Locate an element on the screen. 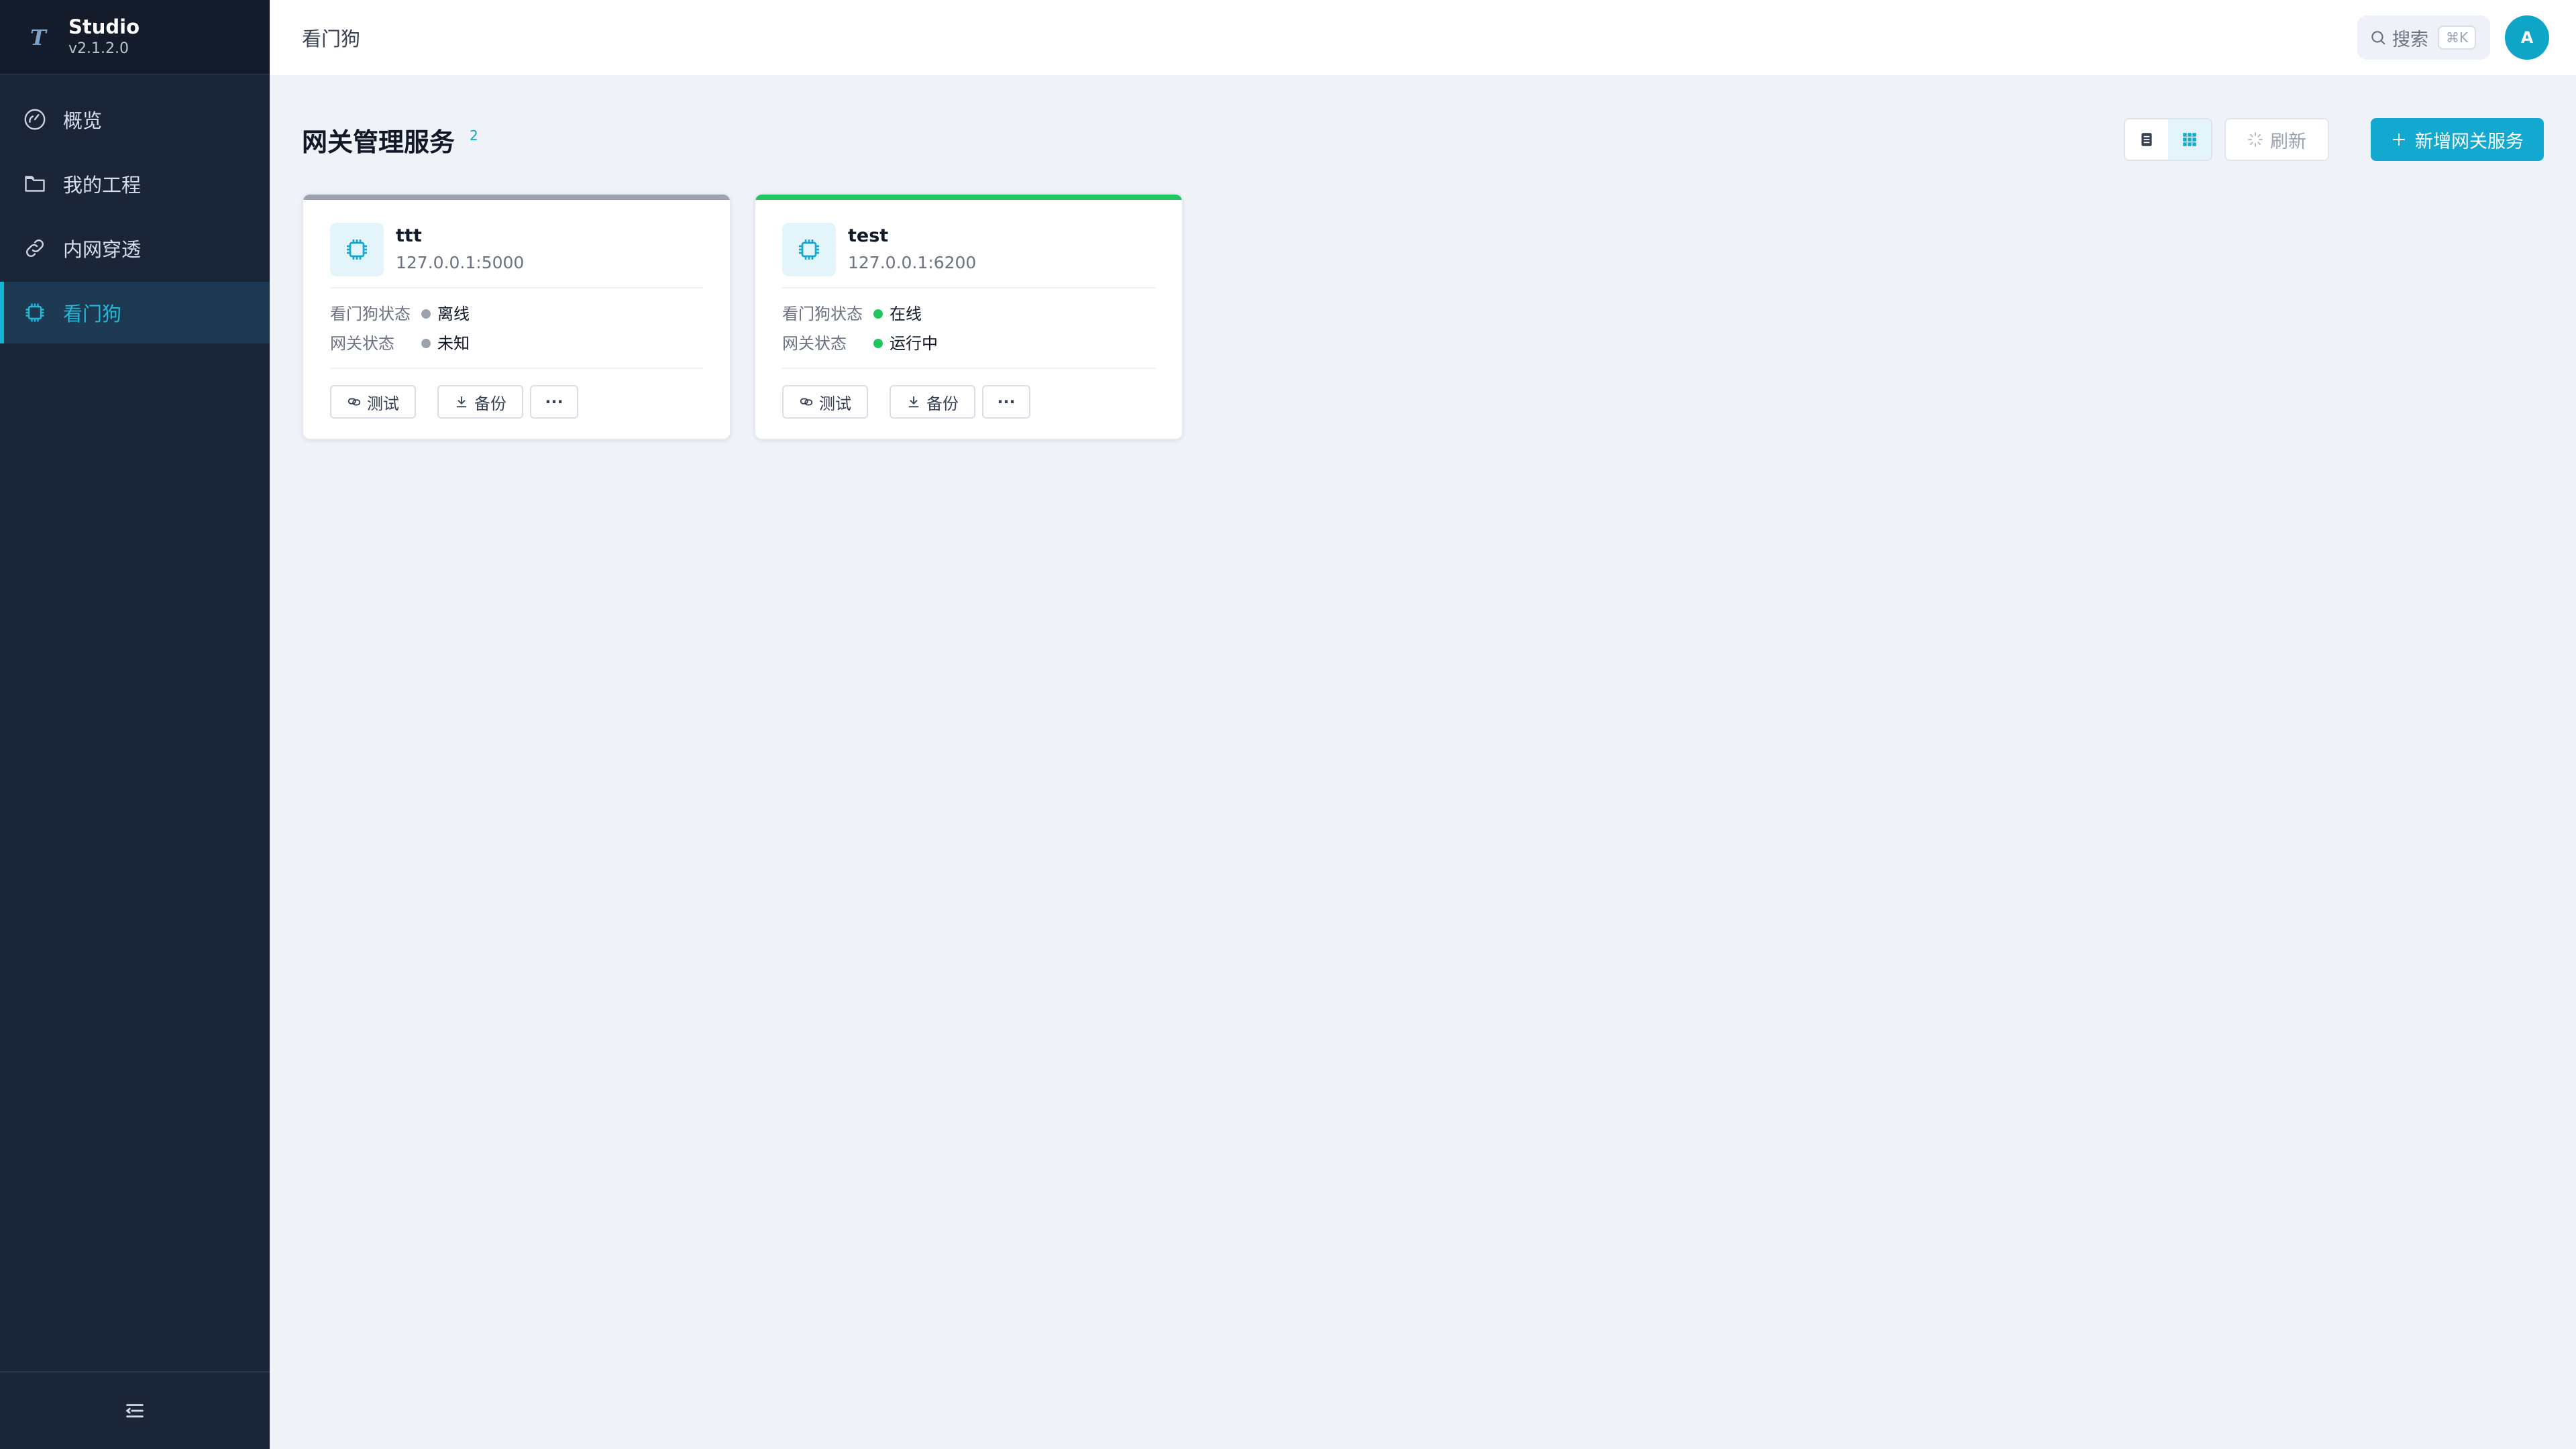 The height and width of the screenshot is (1449, 2576). list-view-button is located at coordinates (2146, 139).